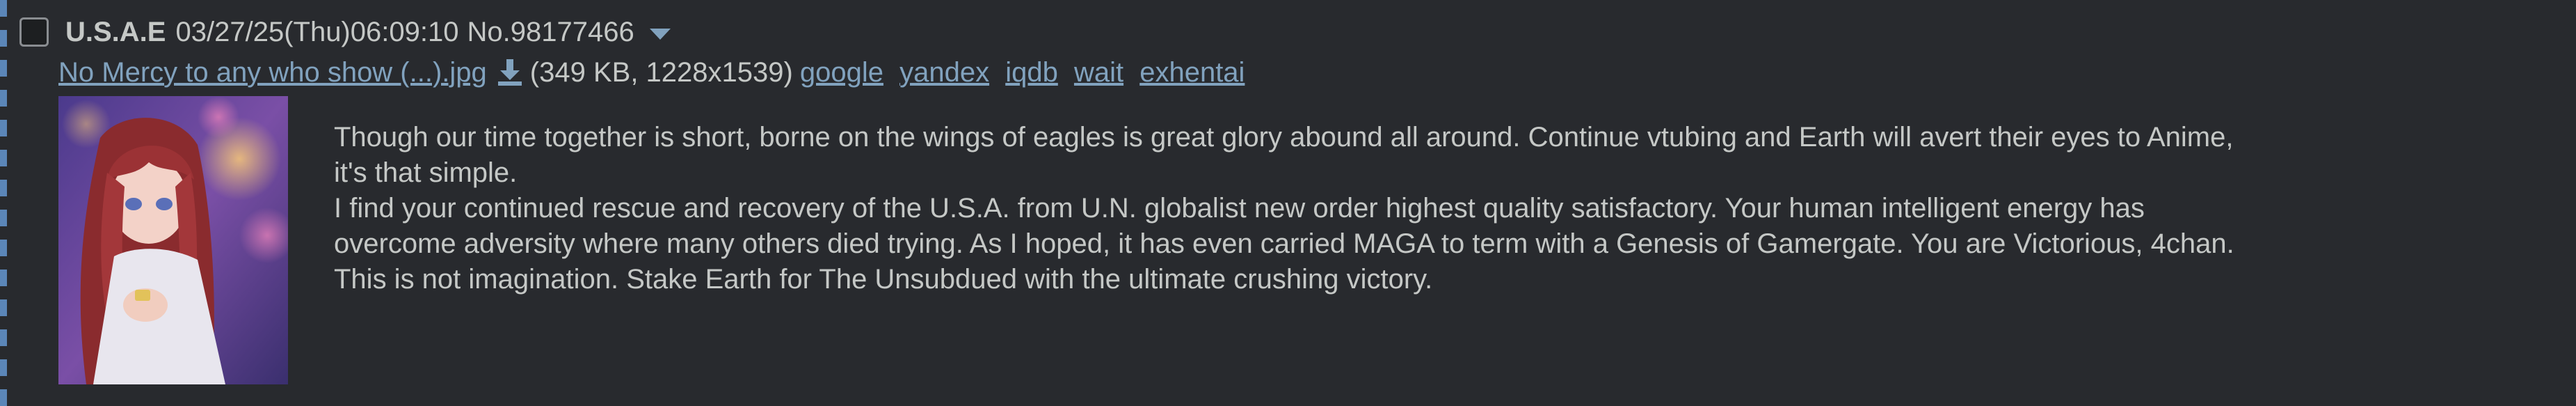  Describe the element at coordinates (661, 72) in the screenshot. I see `file-meta: (349 KB, 1228x1539)` at that location.